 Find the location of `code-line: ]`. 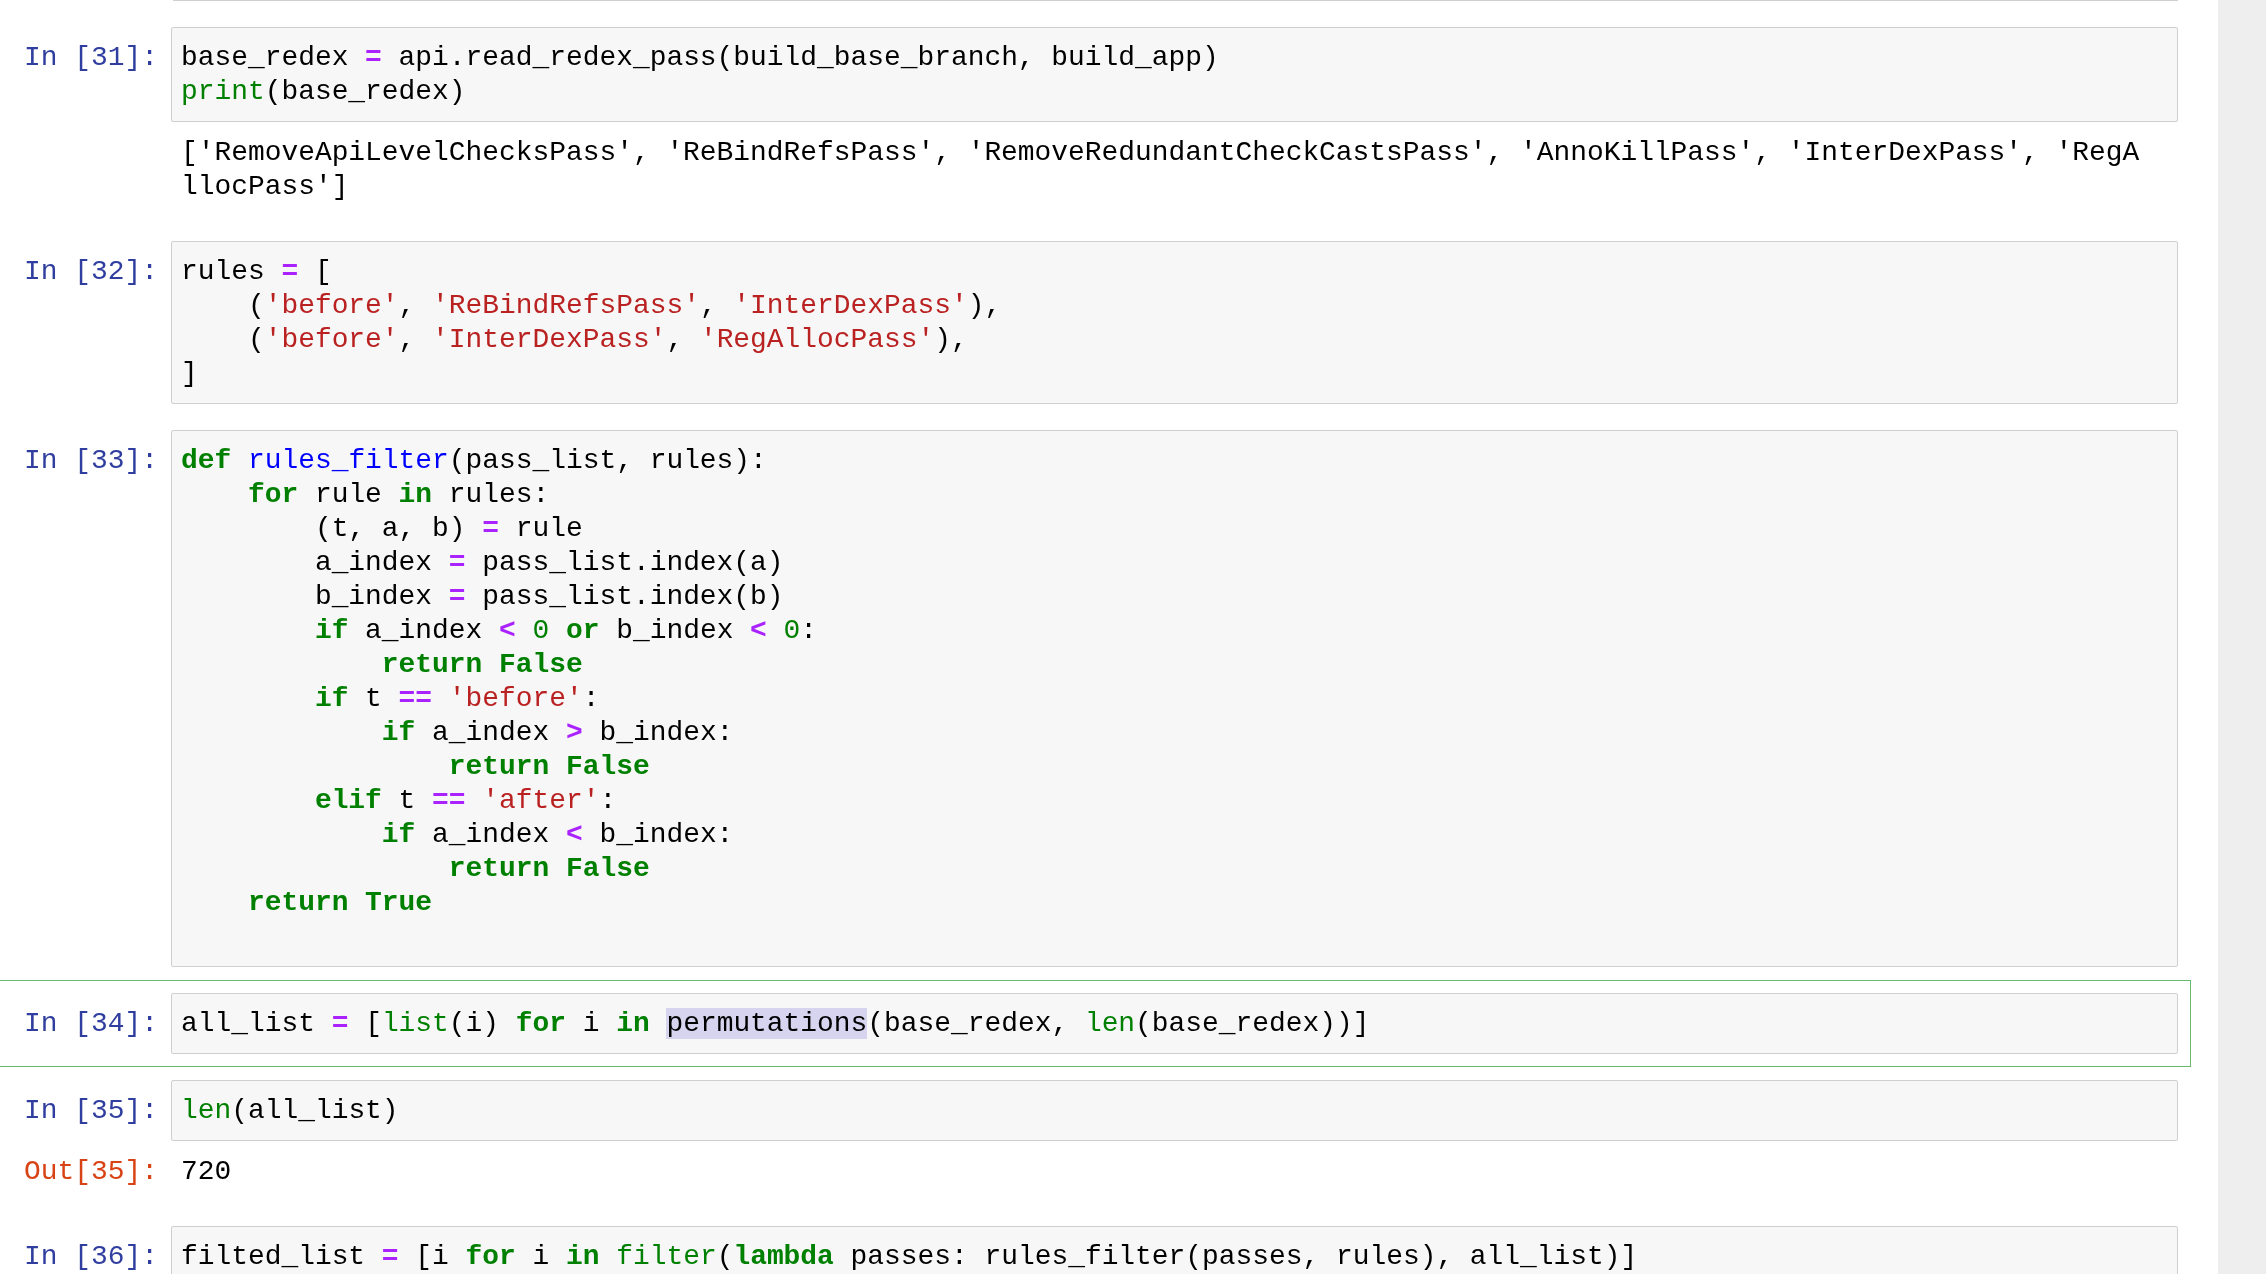

code-line: ] is located at coordinates (190, 374).